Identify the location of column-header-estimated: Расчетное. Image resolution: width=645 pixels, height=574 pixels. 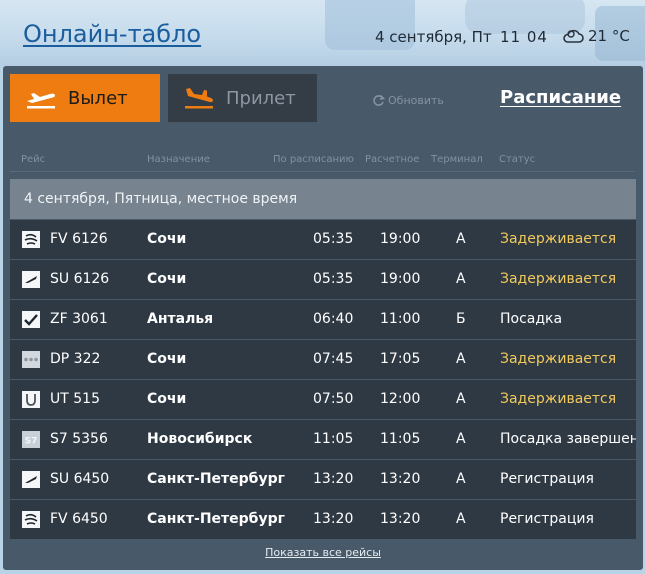
(392, 159).